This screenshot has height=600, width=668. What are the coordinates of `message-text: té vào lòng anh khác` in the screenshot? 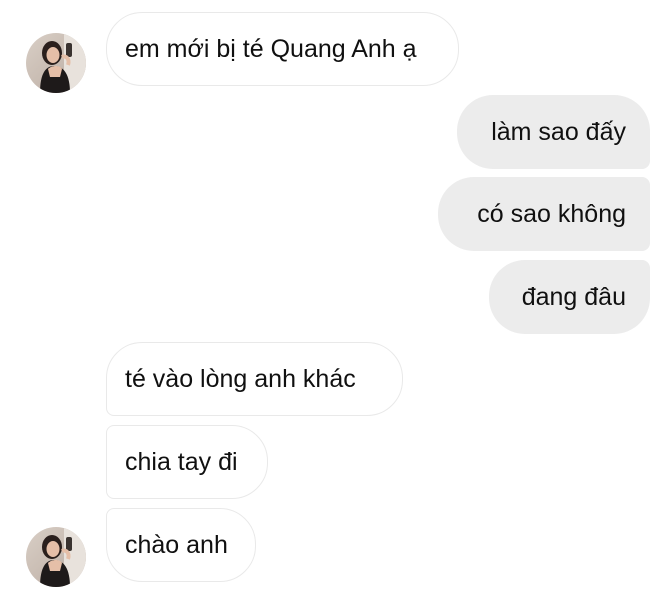 It's located at (240, 378).